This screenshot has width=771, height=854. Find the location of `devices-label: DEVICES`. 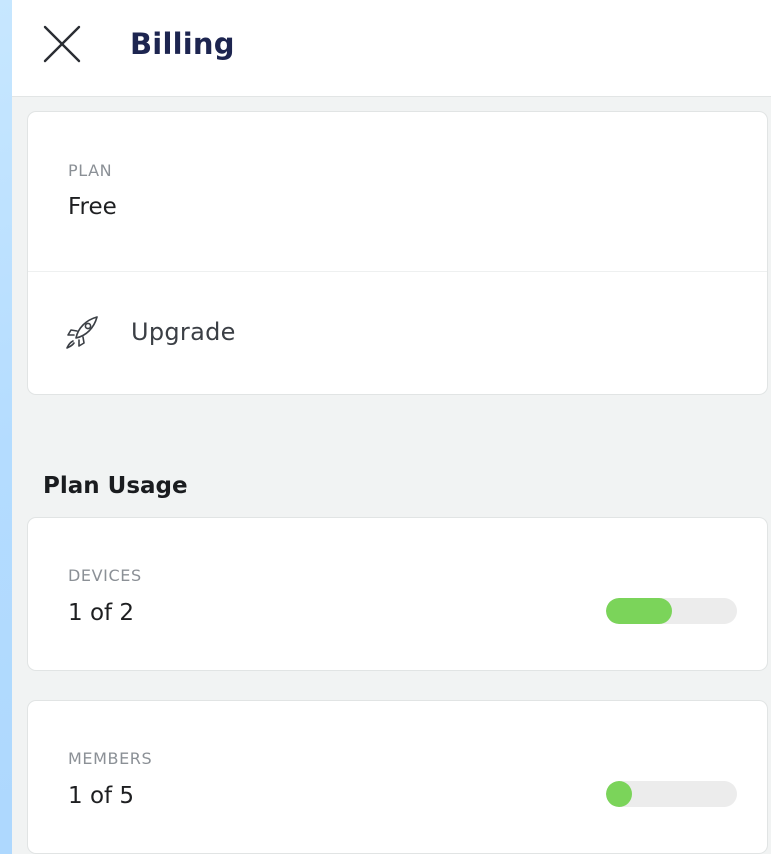

devices-label: DEVICES is located at coordinates (105, 575).